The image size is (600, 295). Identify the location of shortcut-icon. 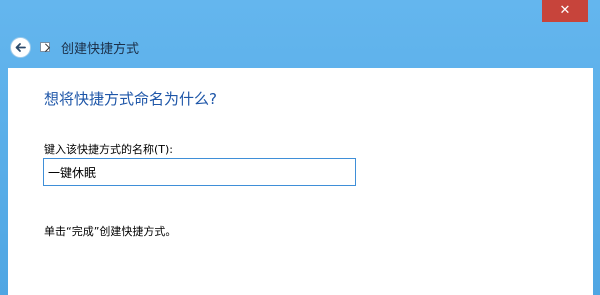
(45, 47).